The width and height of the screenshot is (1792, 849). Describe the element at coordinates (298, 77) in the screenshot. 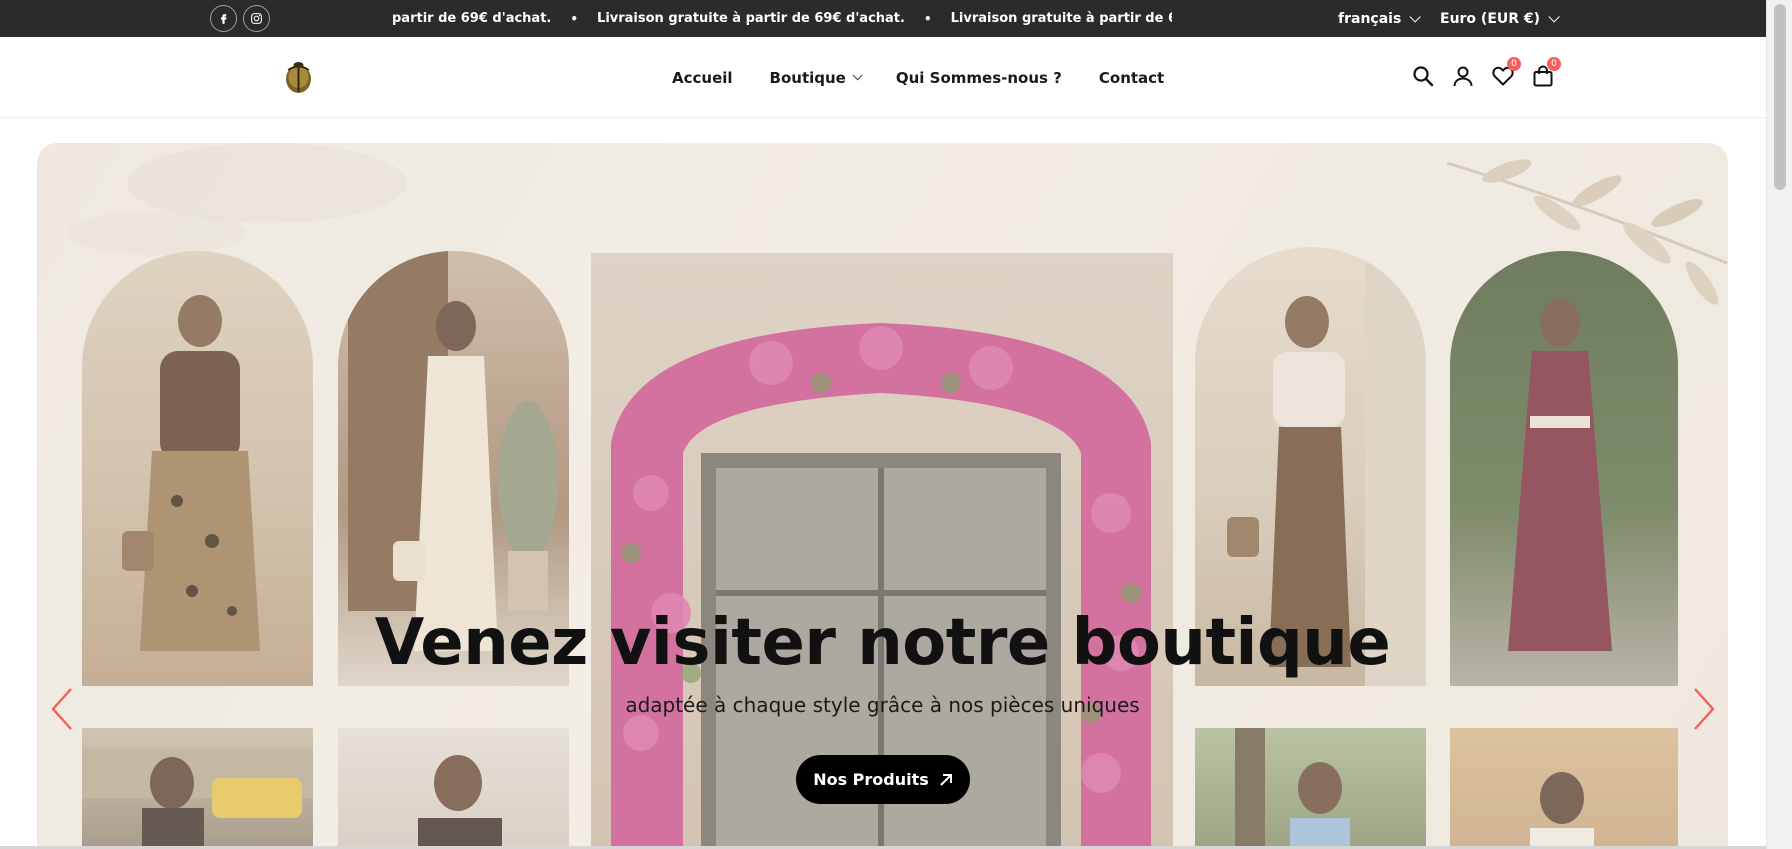

I see `scarab-logo-icon` at that location.